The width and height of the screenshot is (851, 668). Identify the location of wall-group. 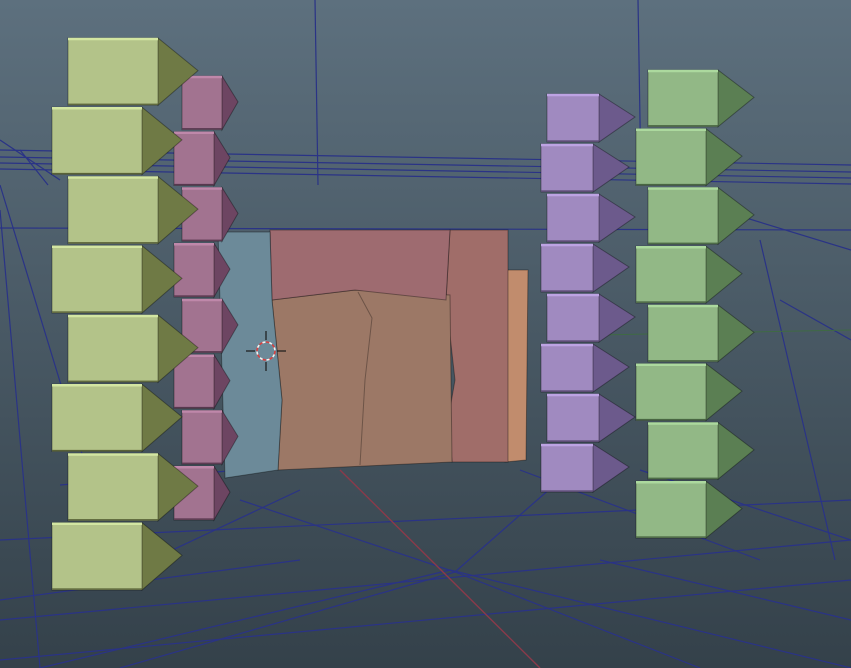
(373, 354).